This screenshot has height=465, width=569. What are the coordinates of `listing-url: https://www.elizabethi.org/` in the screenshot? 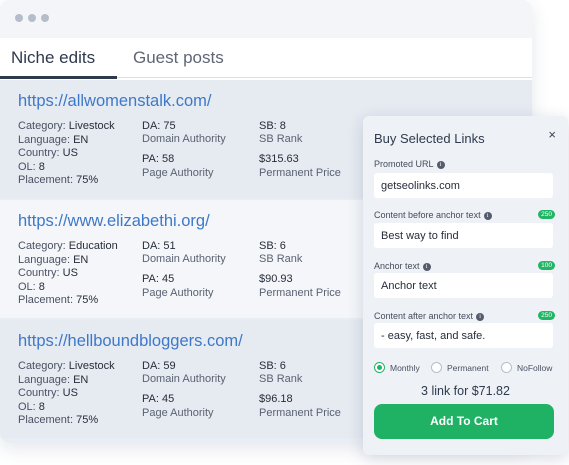 It's located at (114, 221).